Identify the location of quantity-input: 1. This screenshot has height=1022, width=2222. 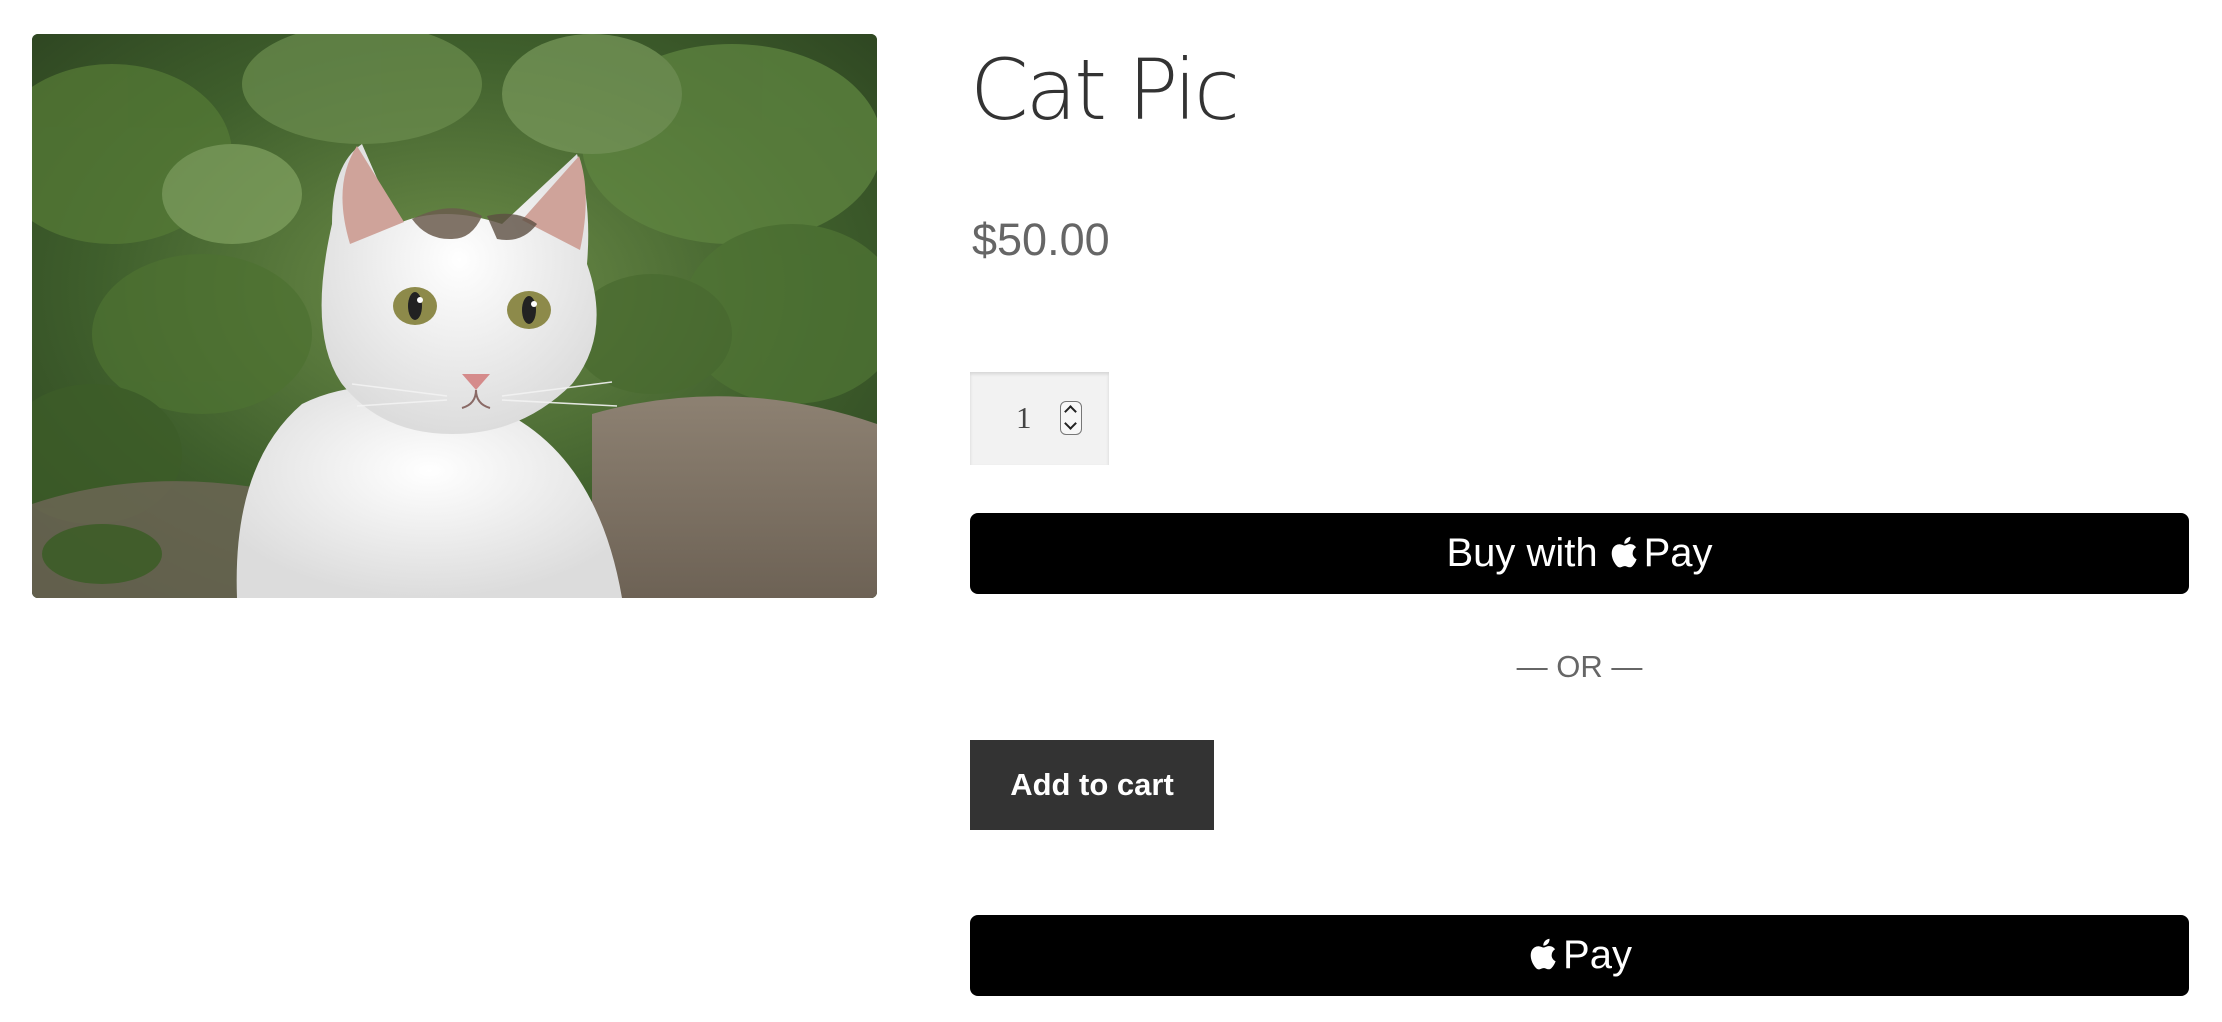
(1039, 418).